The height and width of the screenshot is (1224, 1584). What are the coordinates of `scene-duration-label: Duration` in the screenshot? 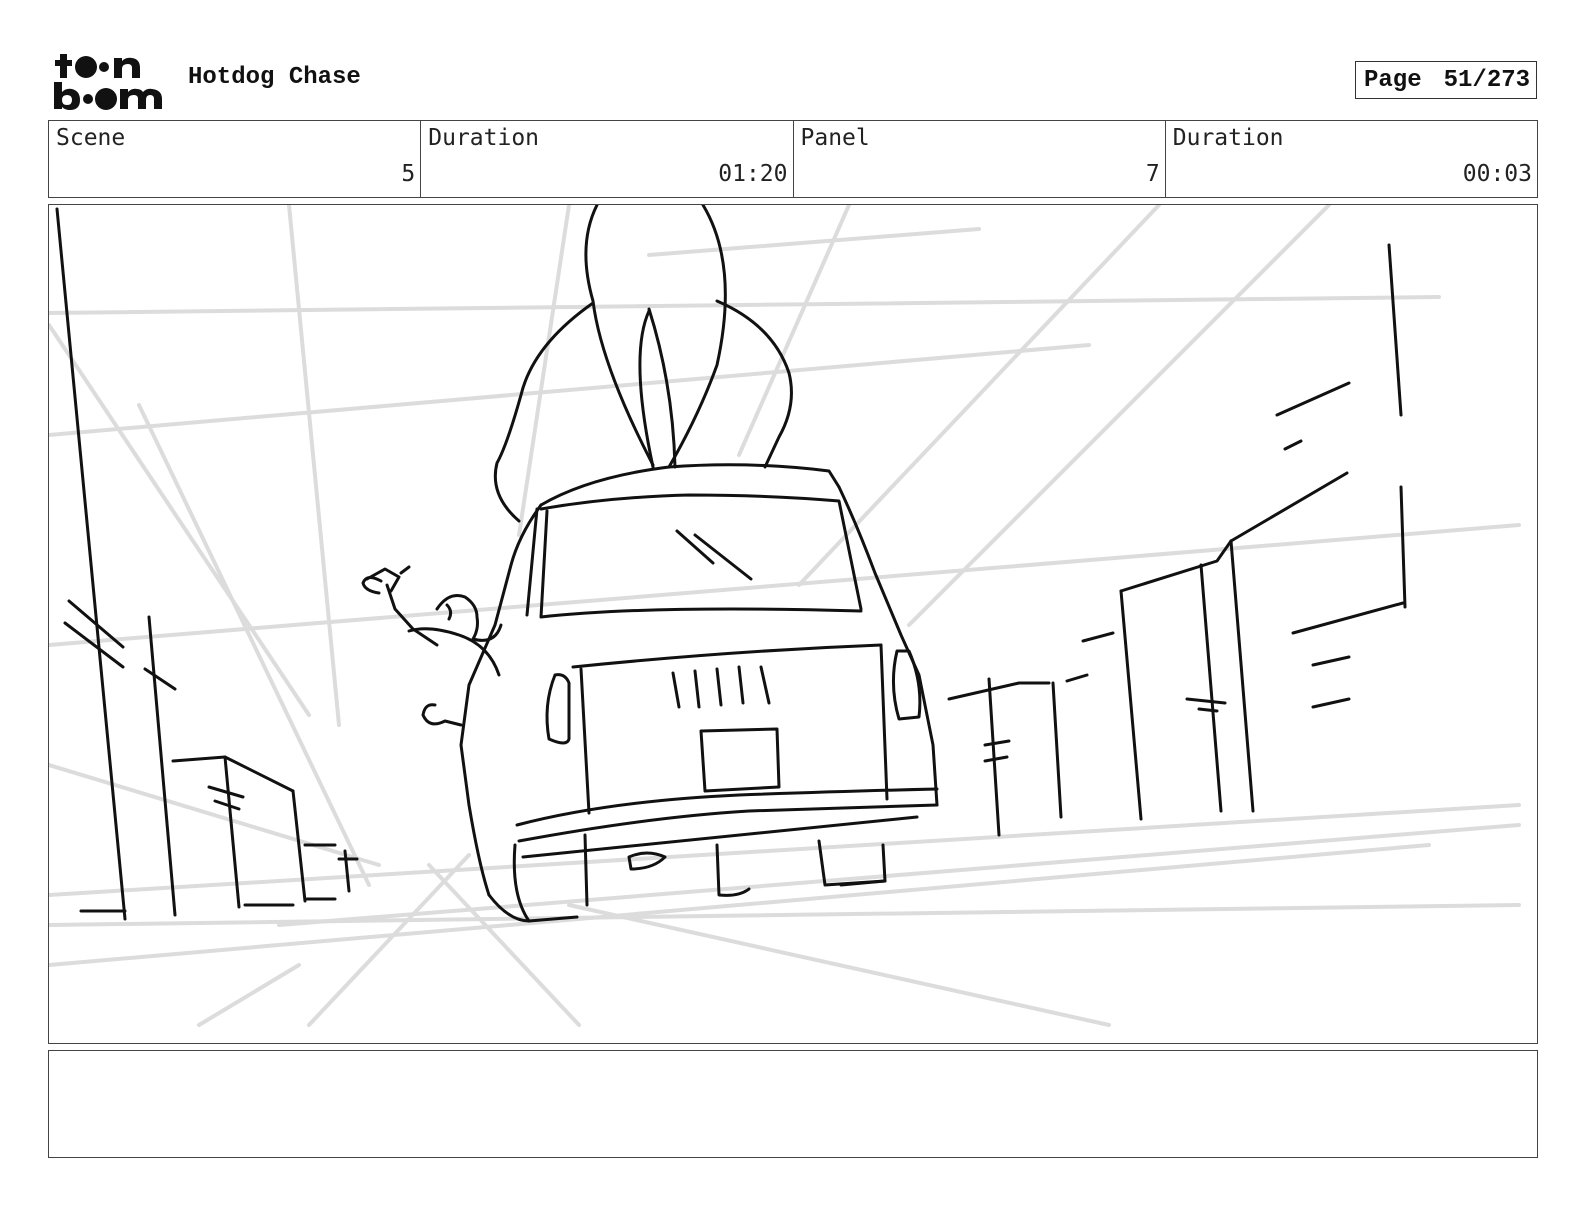 It's located at (484, 138).